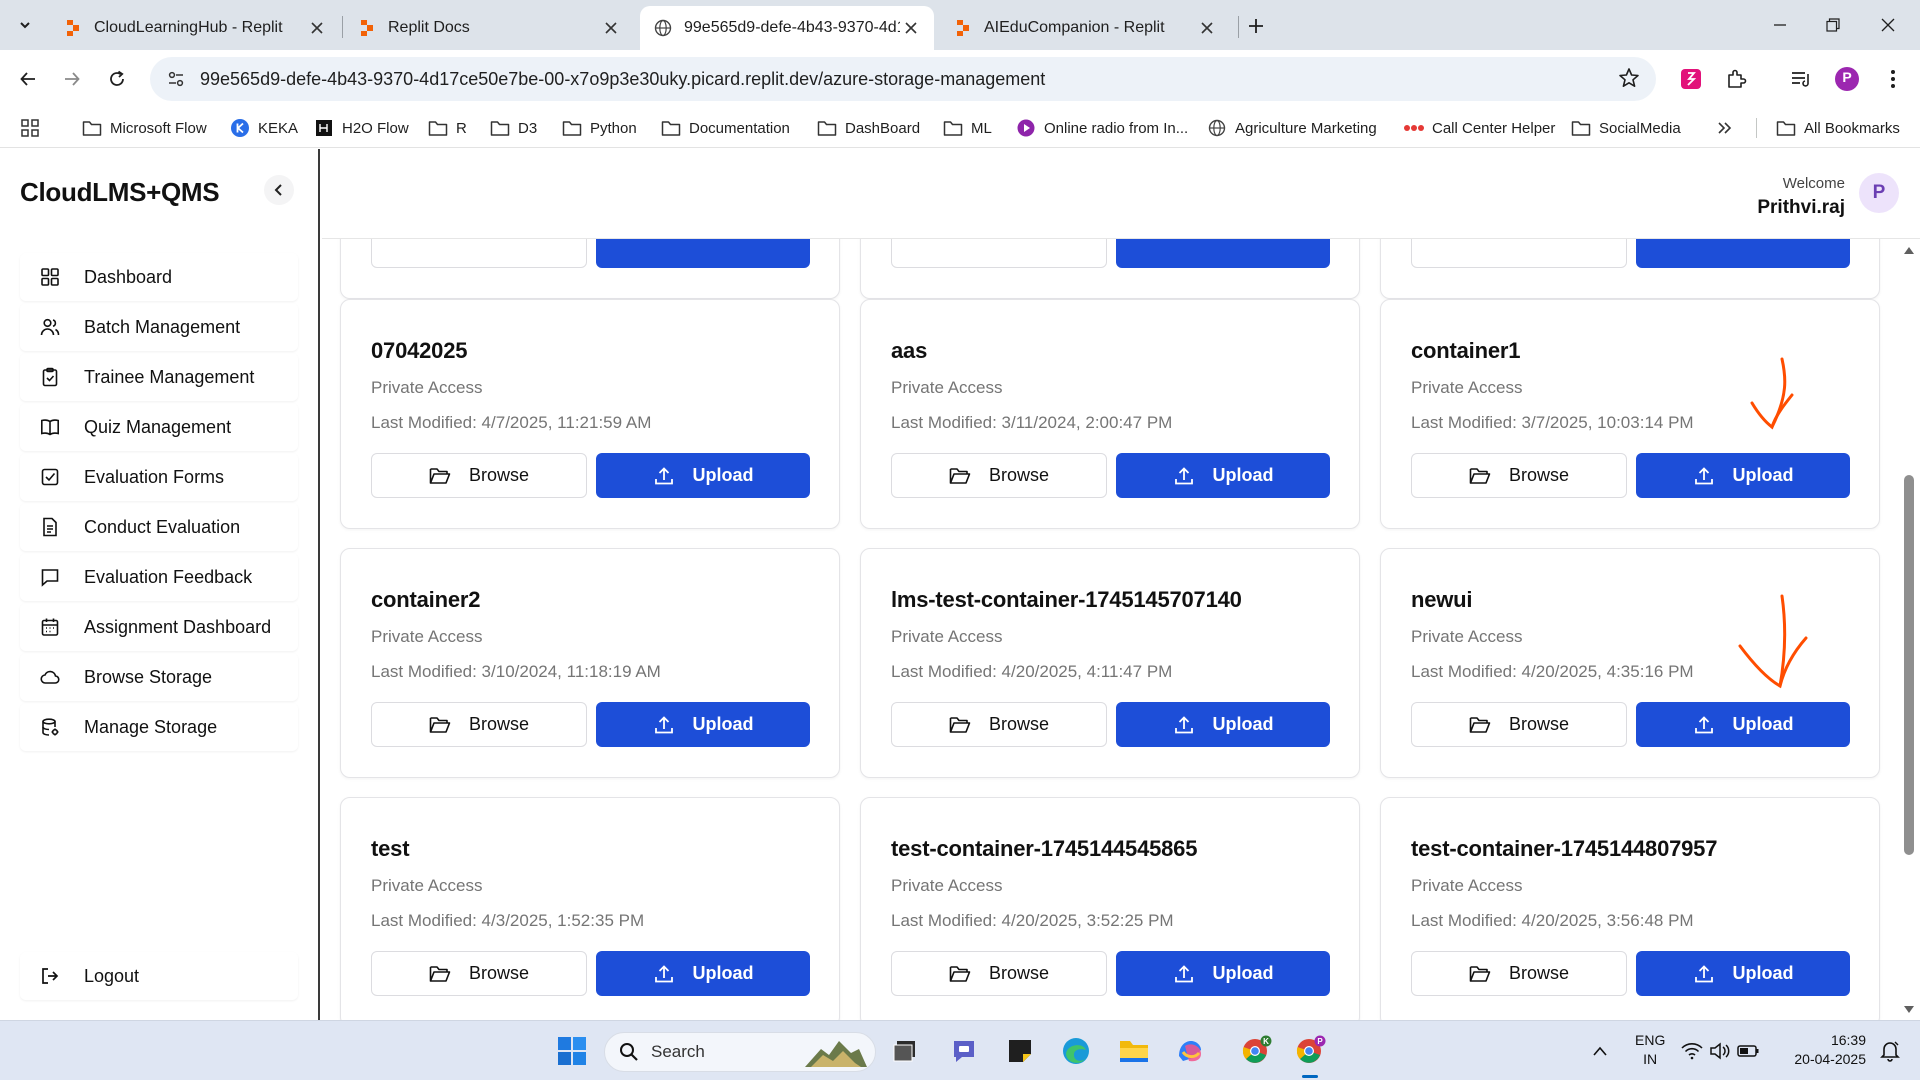 The width and height of the screenshot is (1920, 1080). What do you see at coordinates (572, 1051) in the screenshot?
I see `windows-start-icon` at bounding box center [572, 1051].